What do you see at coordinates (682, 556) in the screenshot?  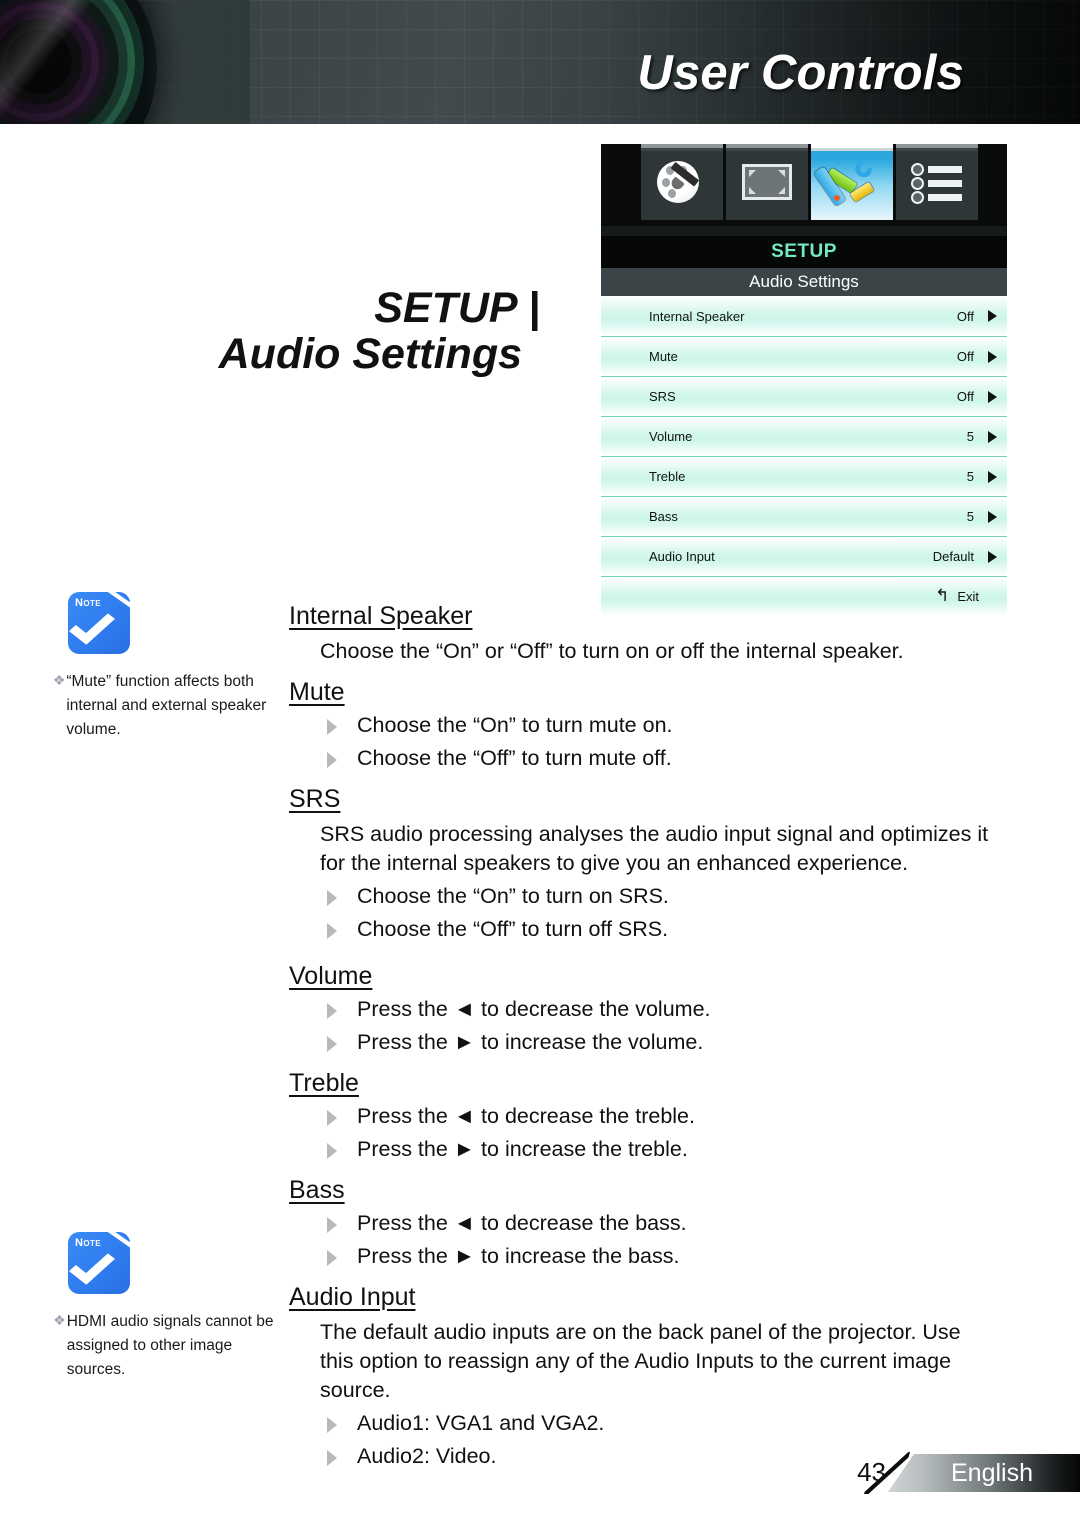 I see `osd-row-label: Audio Input` at bounding box center [682, 556].